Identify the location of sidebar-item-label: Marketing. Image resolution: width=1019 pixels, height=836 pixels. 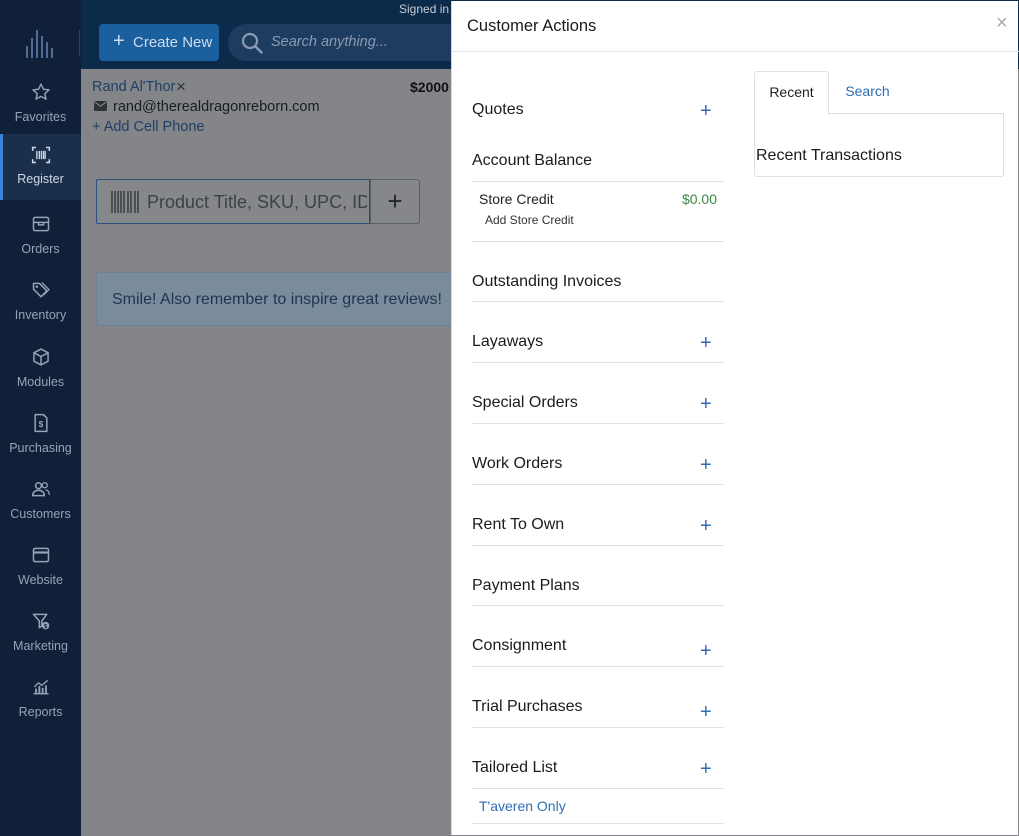
(40, 646).